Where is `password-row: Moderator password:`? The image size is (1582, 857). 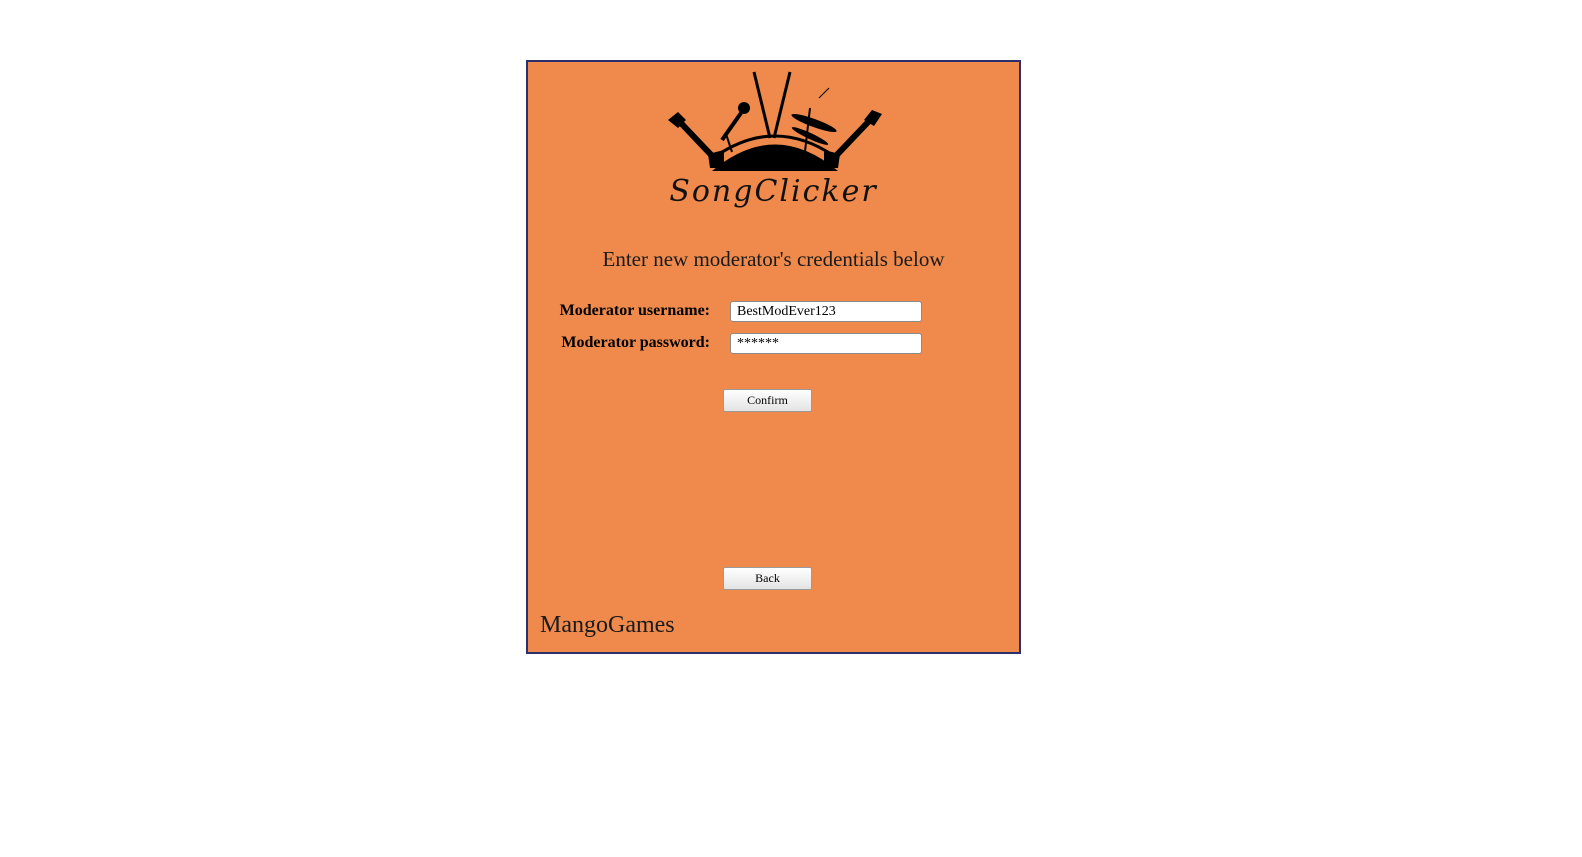
password-row: Moderator password: is located at coordinates (773, 344).